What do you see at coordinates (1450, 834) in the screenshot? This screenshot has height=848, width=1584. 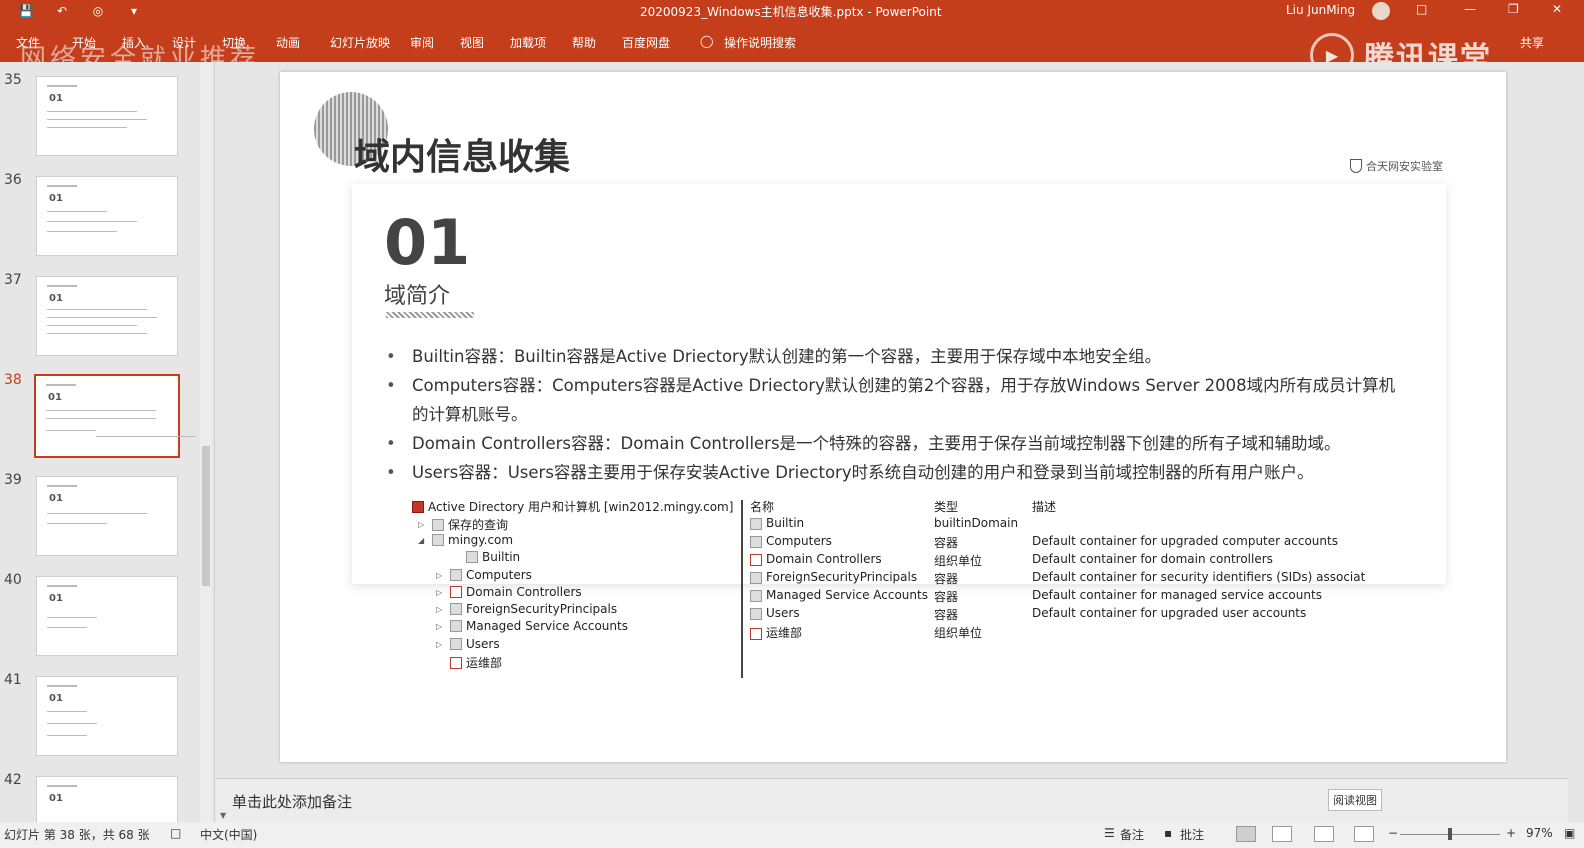 I see `zoom-slider-thumb` at bounding box center [1450, 834].